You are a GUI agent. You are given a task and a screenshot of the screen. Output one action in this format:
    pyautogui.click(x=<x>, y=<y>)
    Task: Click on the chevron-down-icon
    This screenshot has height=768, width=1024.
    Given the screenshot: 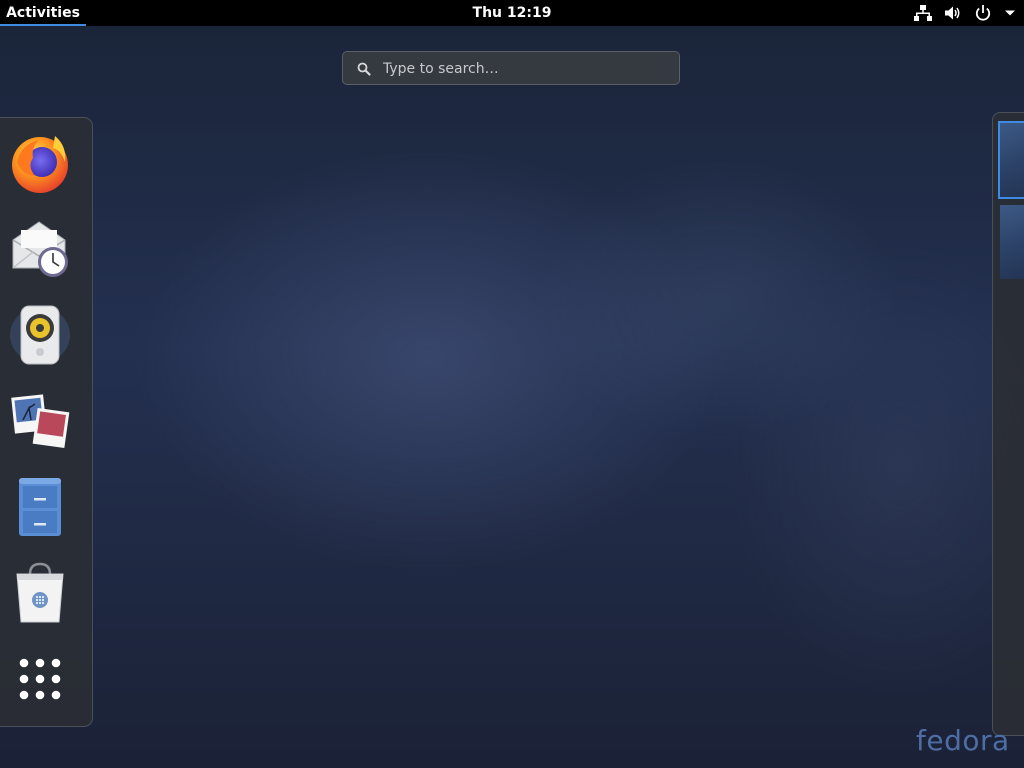 What is the action you would take?
    pyautogui.click(x=1010, y=13)
    